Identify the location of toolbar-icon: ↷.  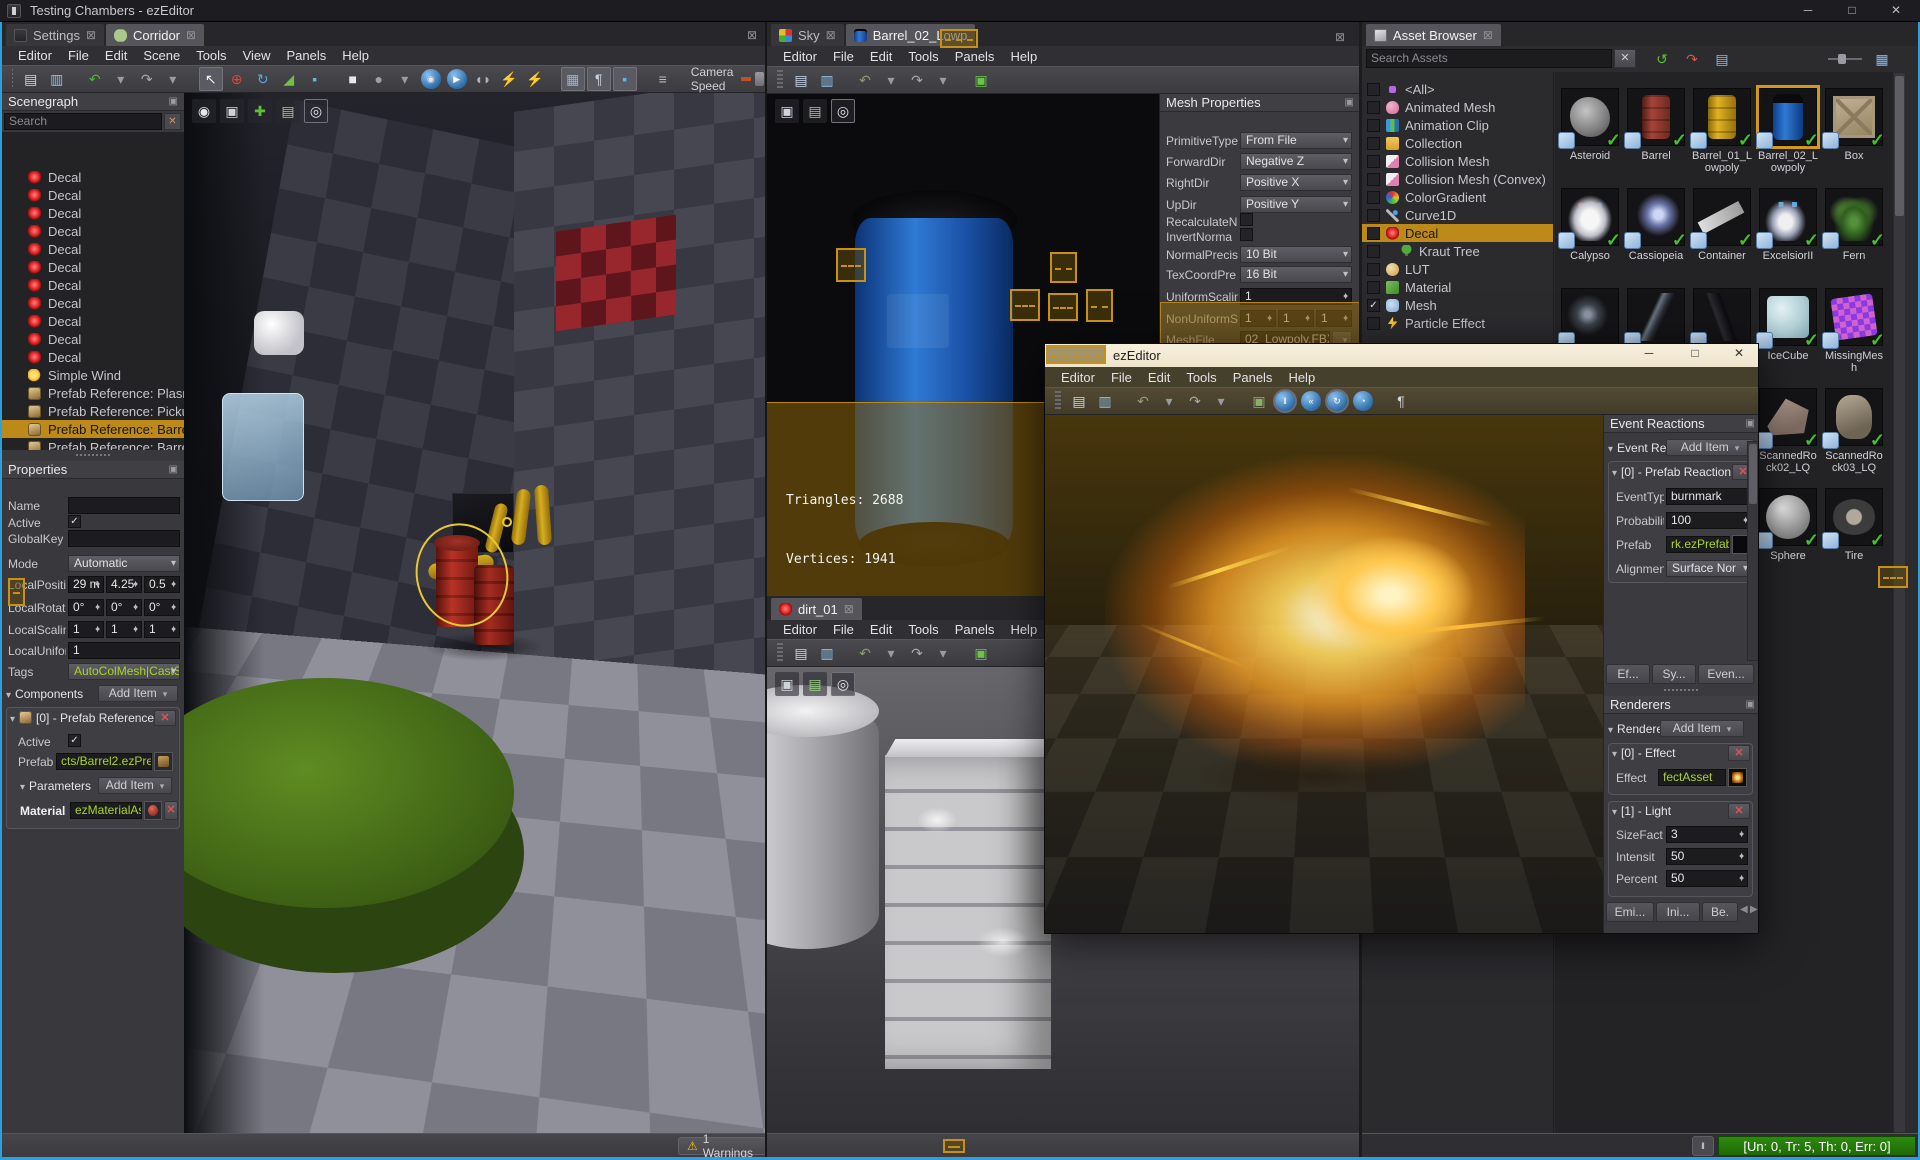
(147, 79).